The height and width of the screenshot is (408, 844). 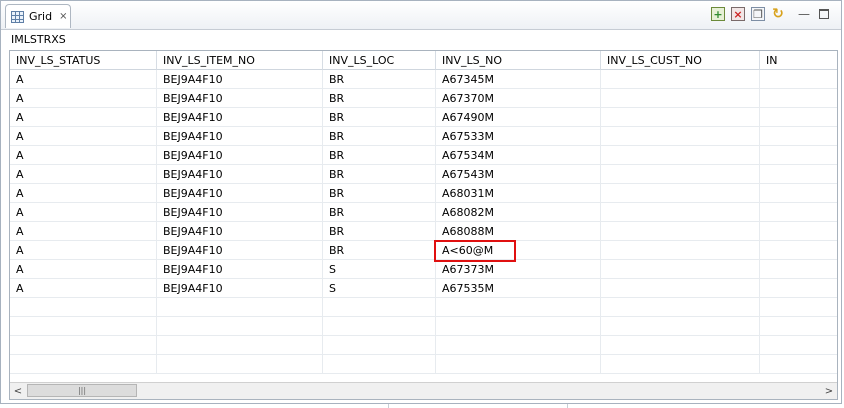 What do you see at coordinates (518, 269) in the screenshot?
I see `grid-cell: A67373M` at bounding box center [518, 269].